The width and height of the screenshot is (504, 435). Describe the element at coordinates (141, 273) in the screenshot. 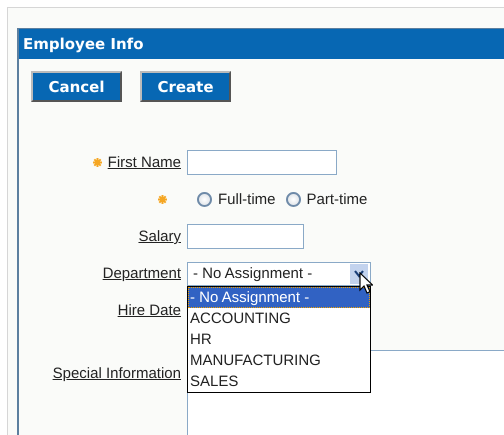

I see `field-label: Department` at that location.